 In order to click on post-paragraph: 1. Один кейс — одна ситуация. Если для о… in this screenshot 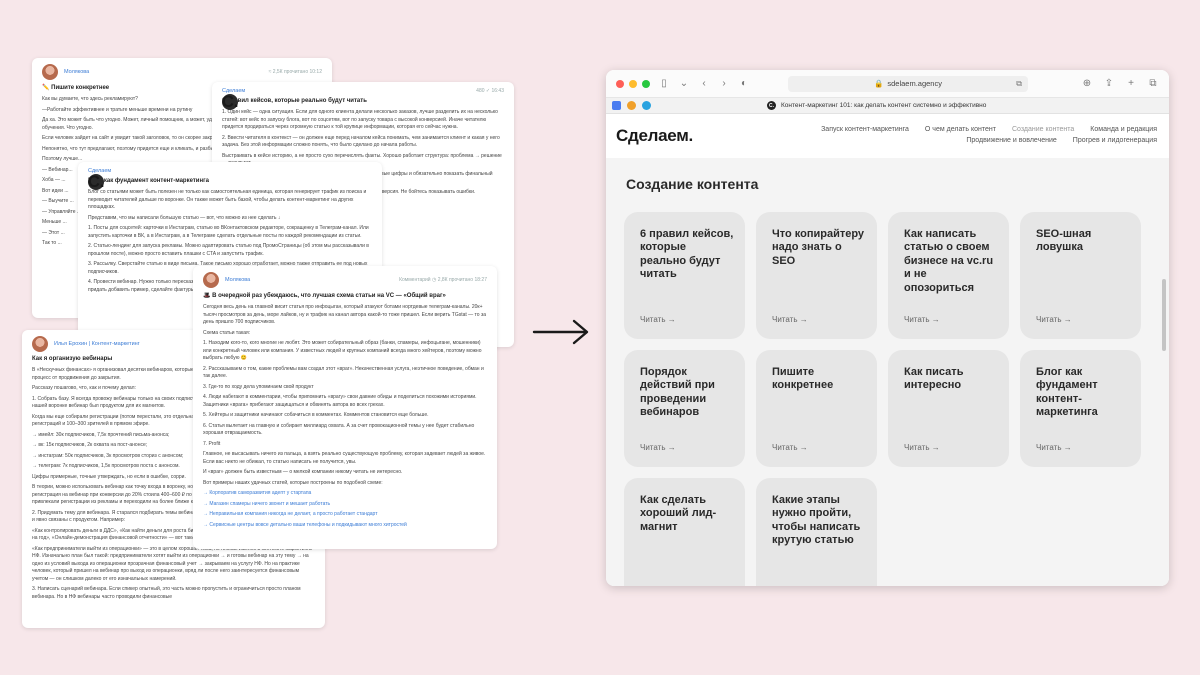, I will do `click(360, 119)`.